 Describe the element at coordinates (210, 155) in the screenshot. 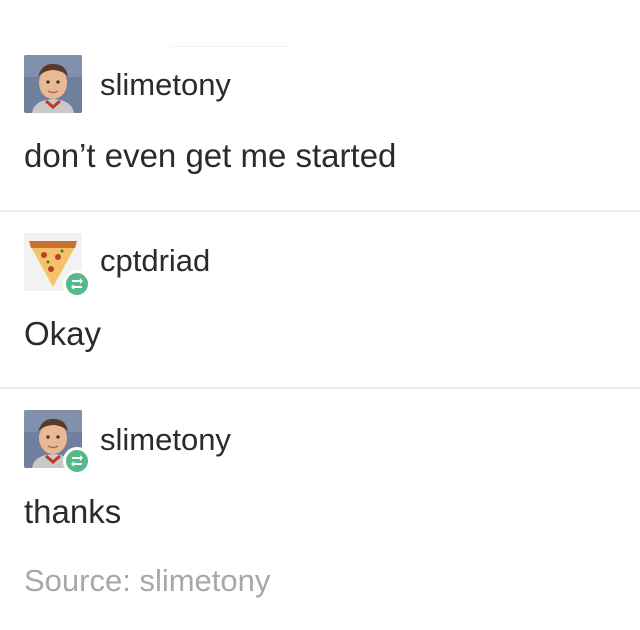

I see `post-text: don’t even get me started` at that location.